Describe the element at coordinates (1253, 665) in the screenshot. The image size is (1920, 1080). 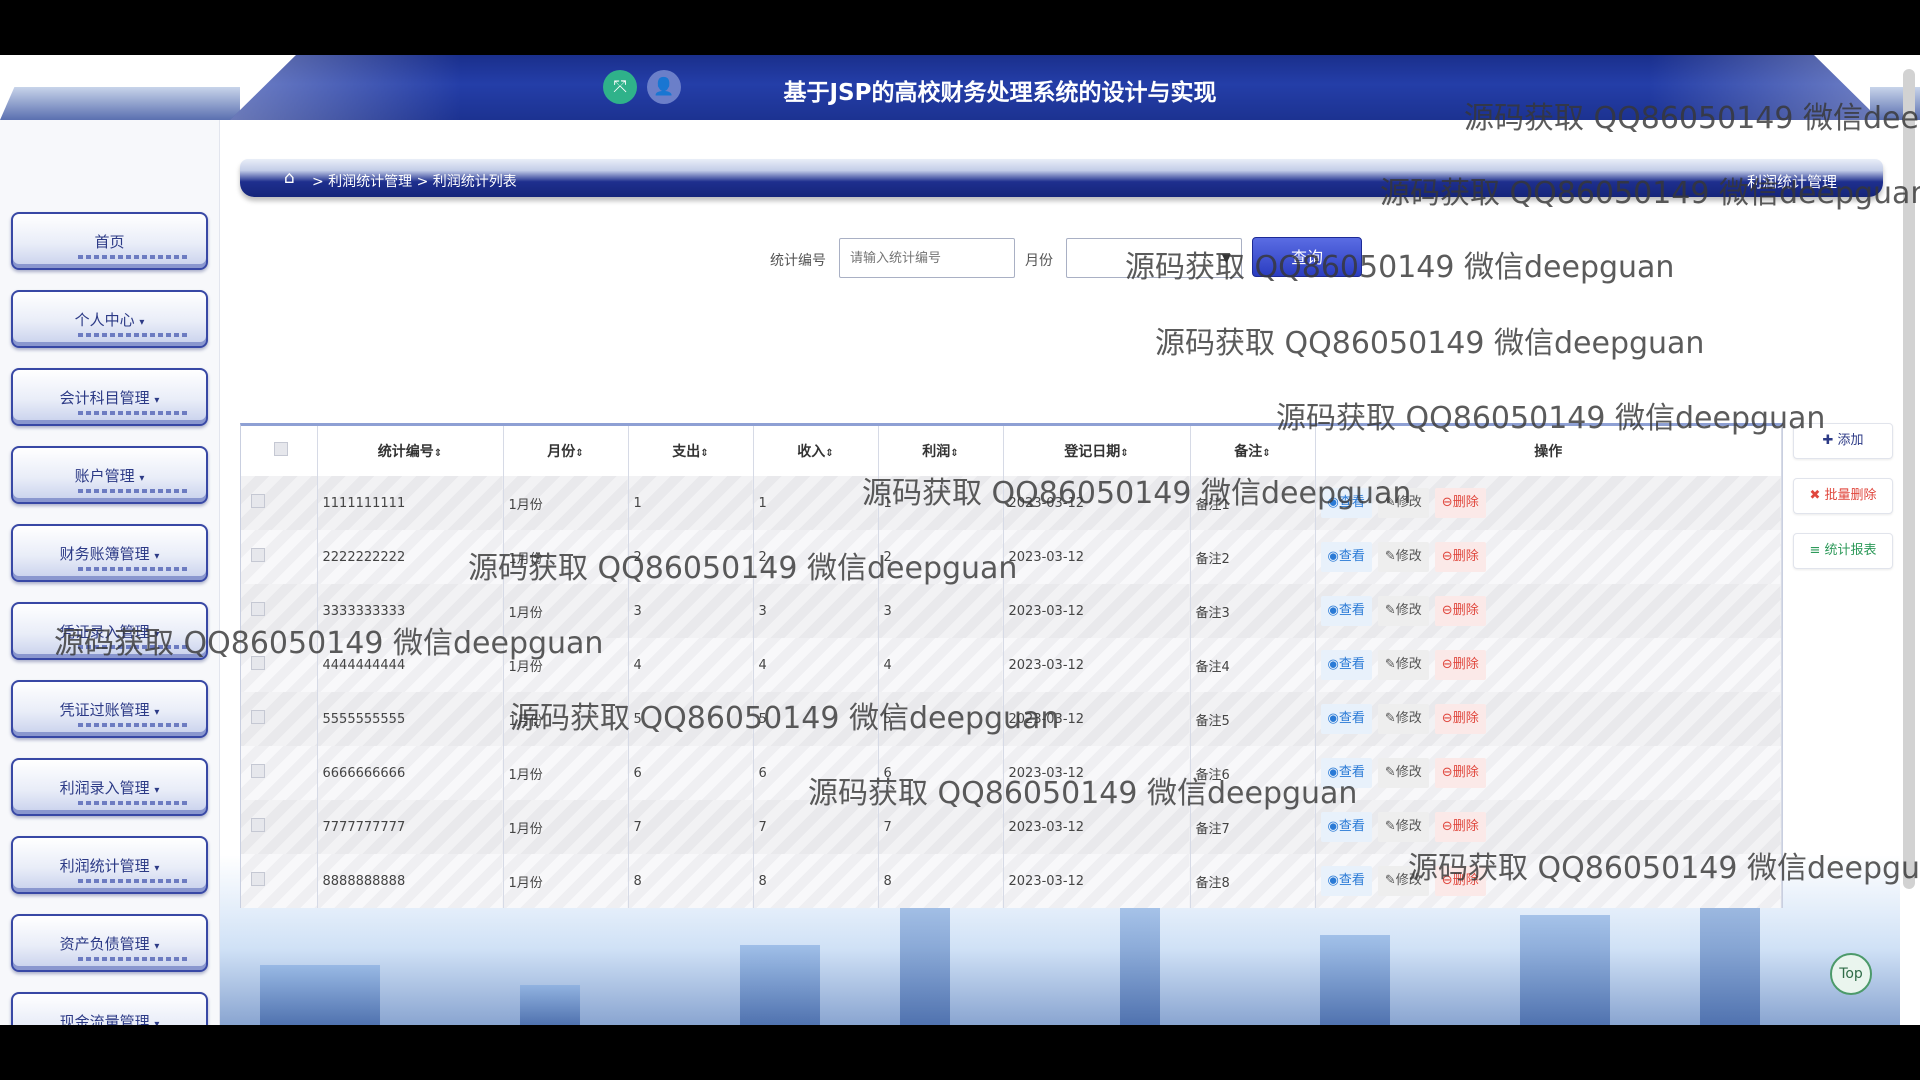
I see `cell-note: 备注4` at that location.